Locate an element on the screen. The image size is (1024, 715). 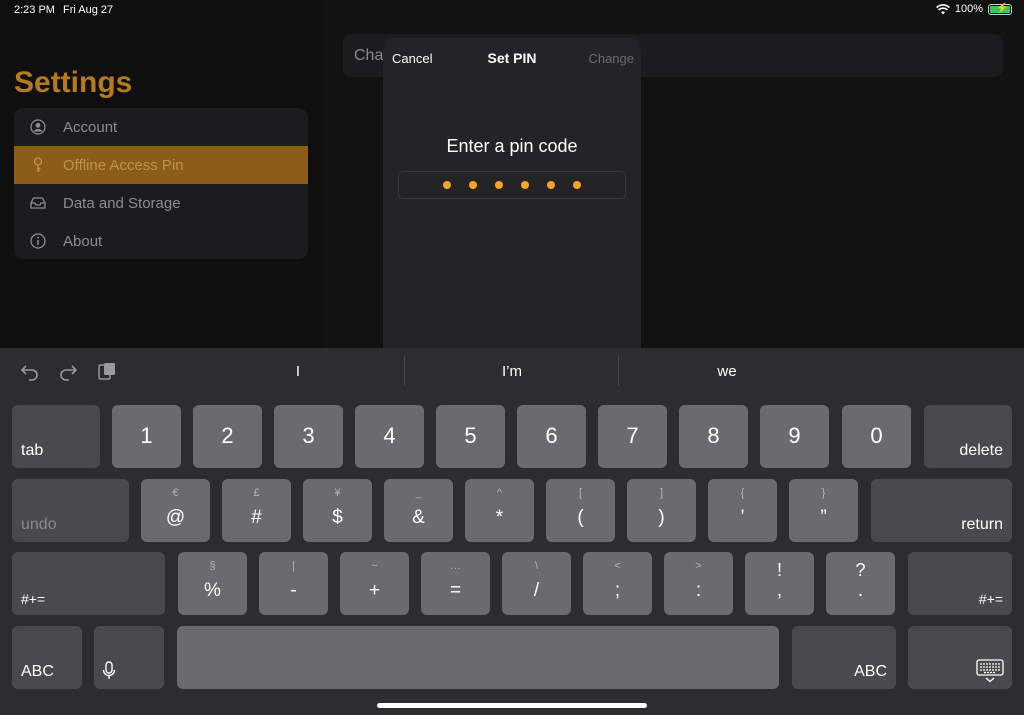
key-quote: }” is located at coordinates (823, 510).